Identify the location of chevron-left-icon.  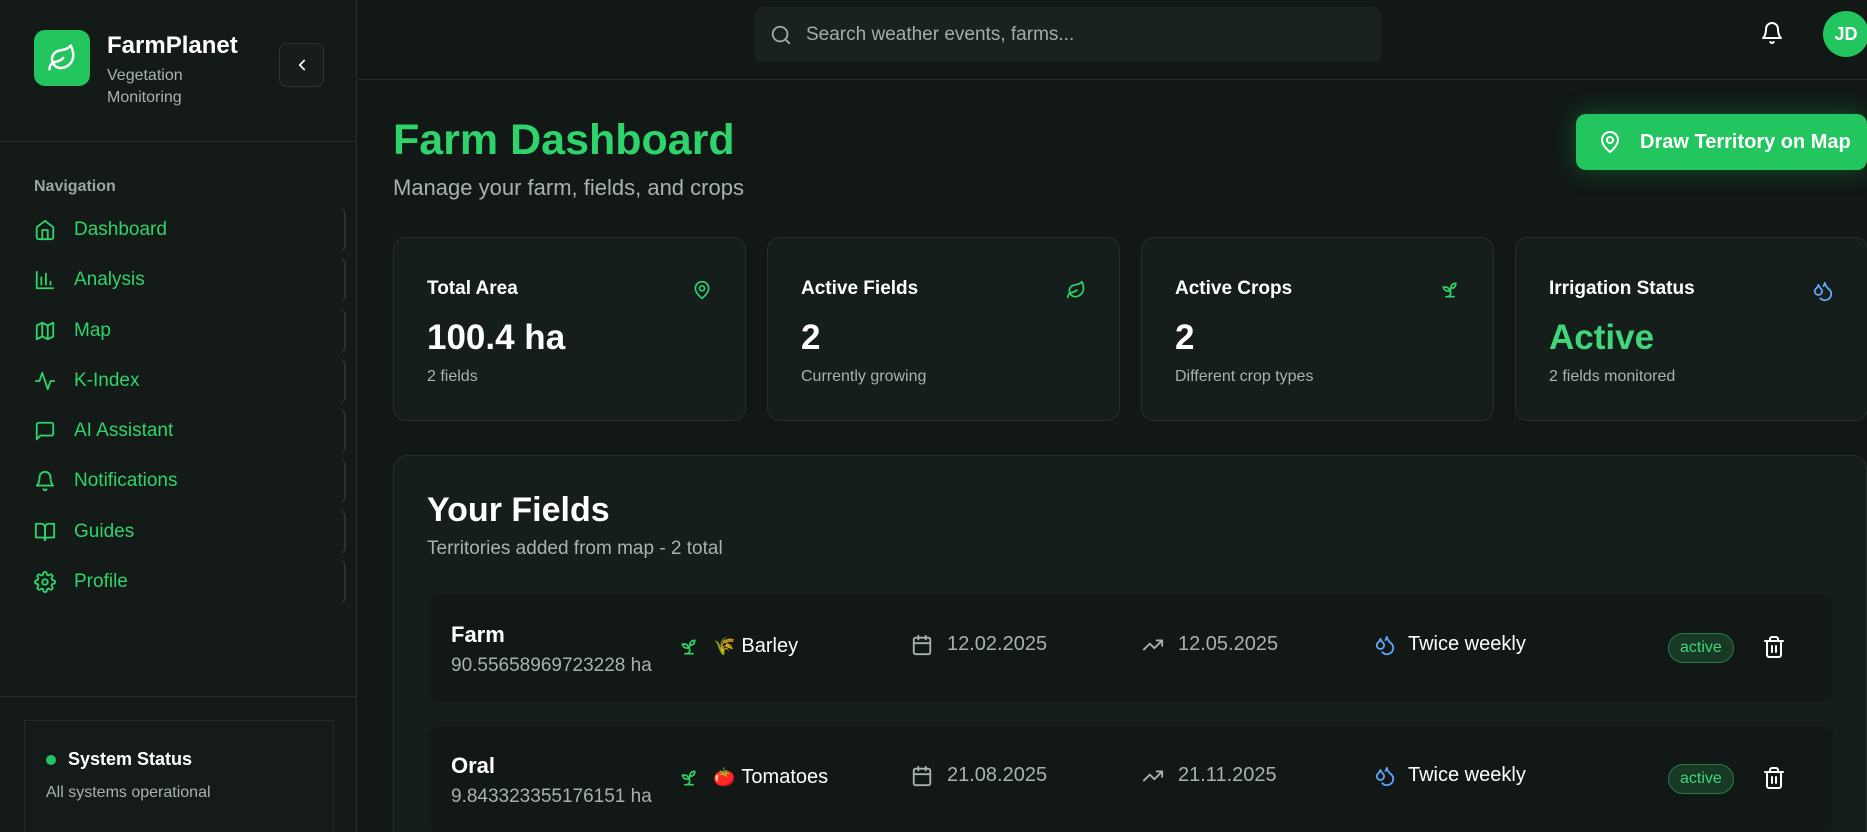
(301, 65).